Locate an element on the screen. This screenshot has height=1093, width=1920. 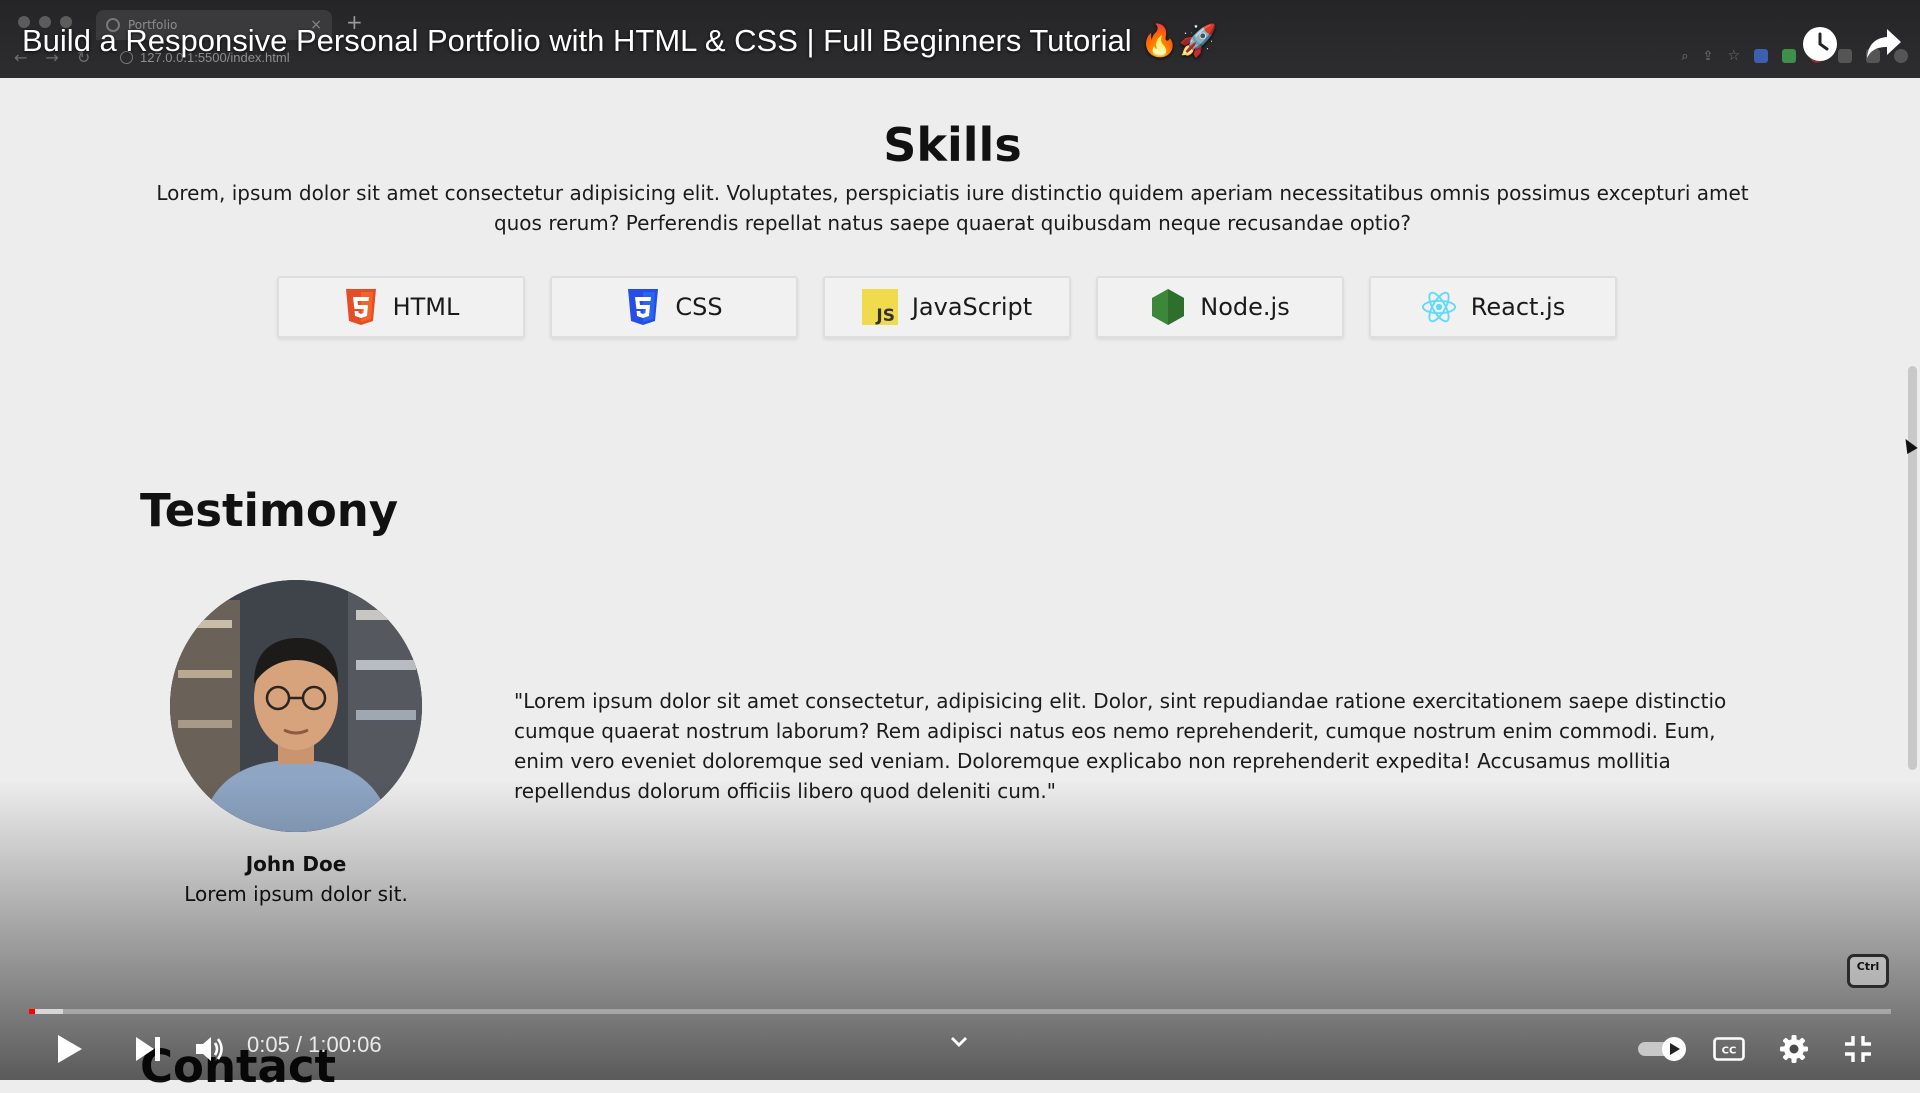
svg-text: JS is located at coordinates (885, 315).